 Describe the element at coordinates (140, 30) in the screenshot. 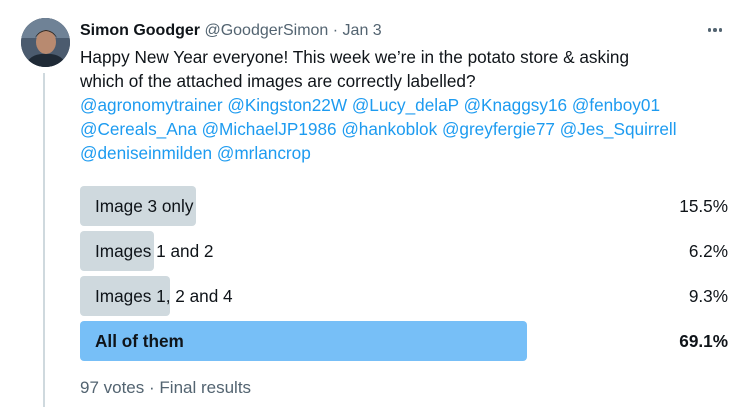

I see `author-name: Simon Goodger` at that location.